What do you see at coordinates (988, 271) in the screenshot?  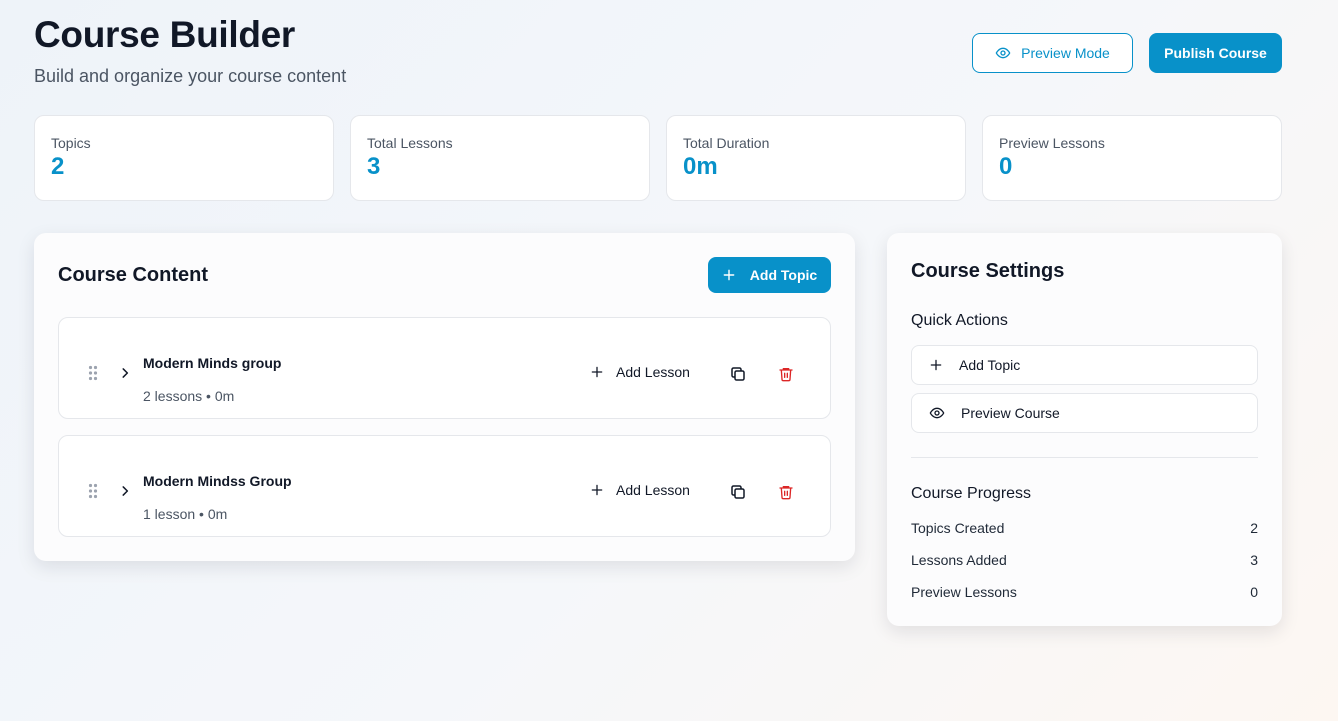 I see `course-settings-title: Course Settings` at bounding box center [988, 271].